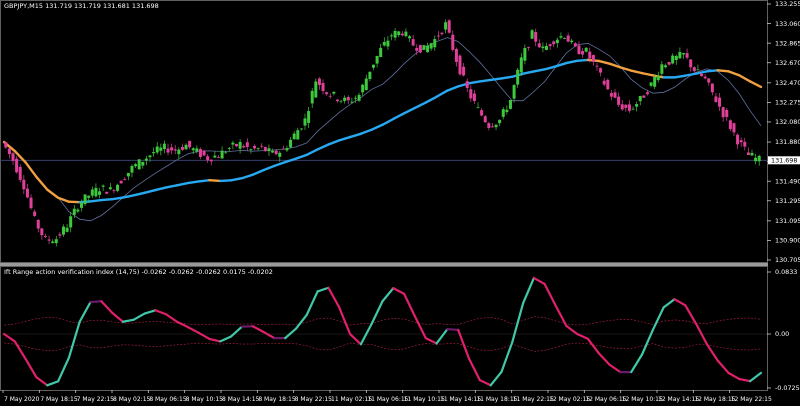  What do you see at coordinates (384, 264) in the screenshot?
I see `panel-separator` at bounding box center [384, 264].